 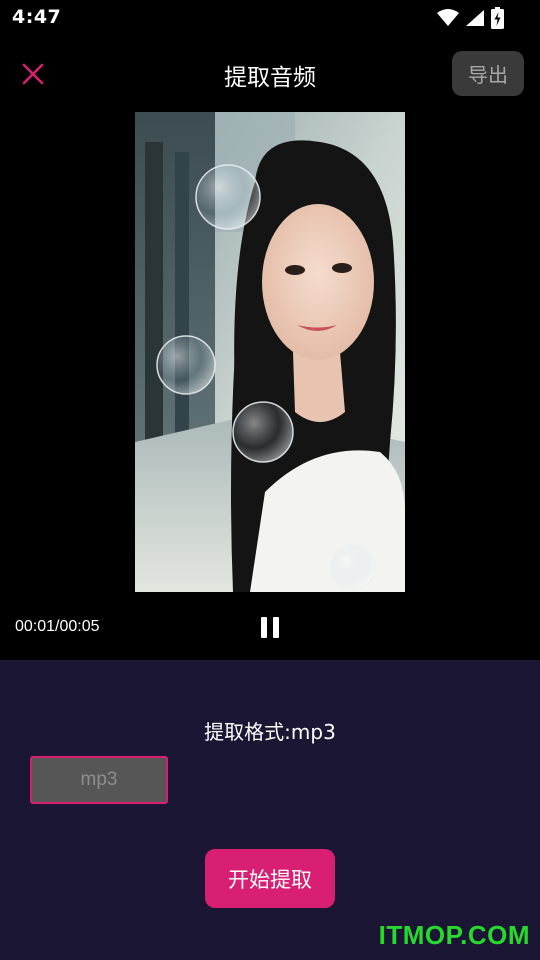 What do you see at coordinates (270, 18) in the screenshot?
I see `status-bar: 4:47` at bounding box center [270, 18].